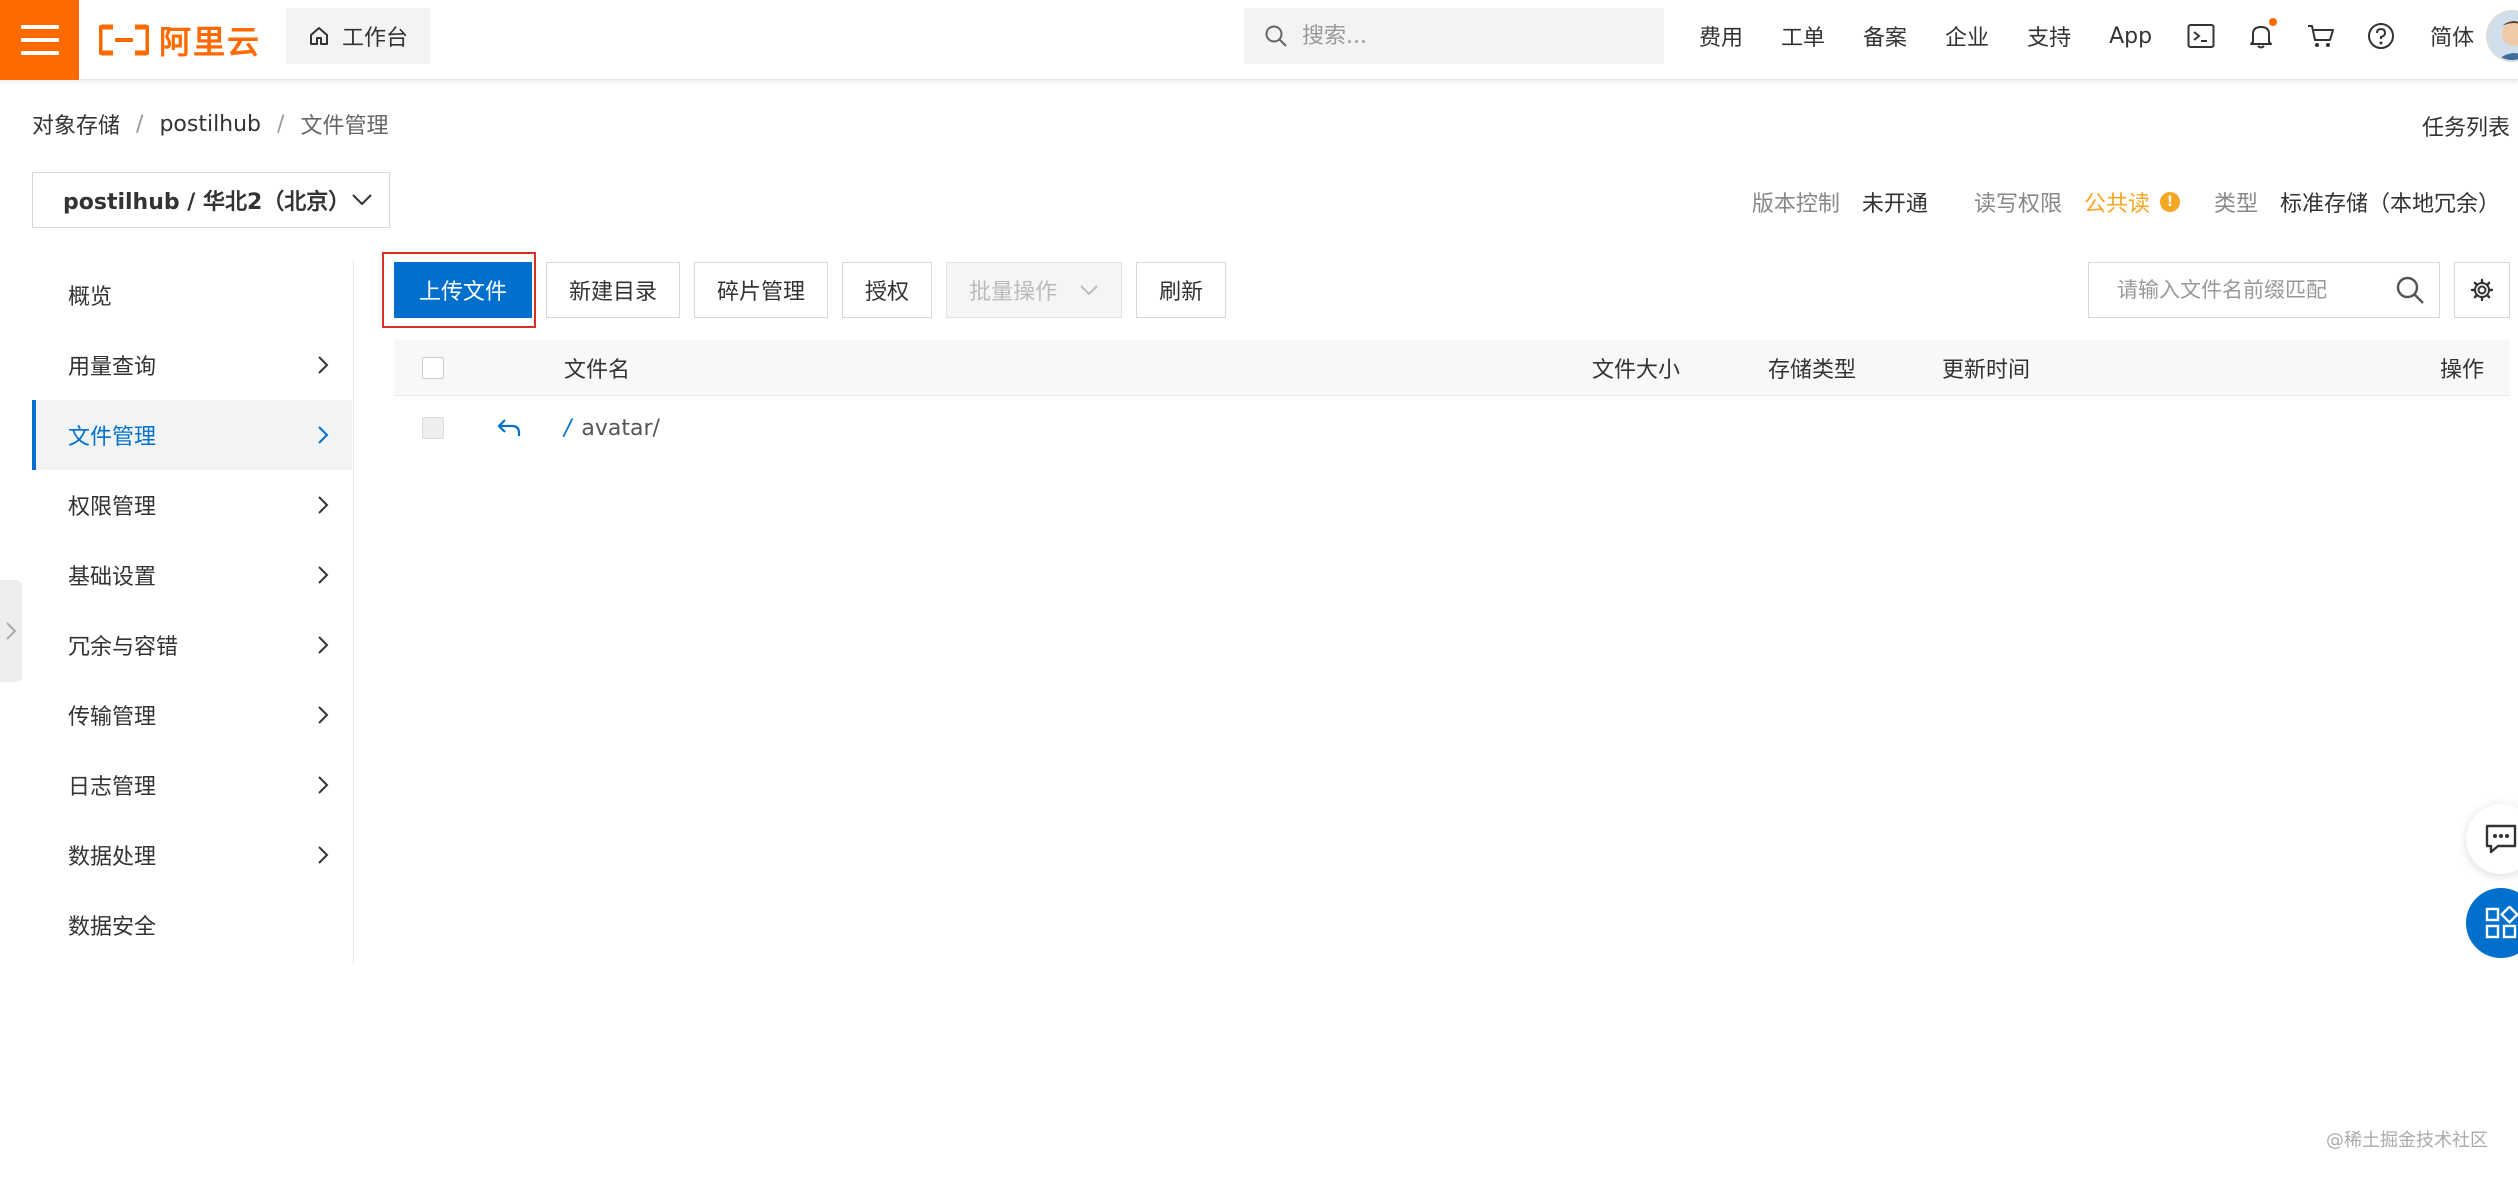  I want to click on top-link-billing: 费用, so click(1721, 36).